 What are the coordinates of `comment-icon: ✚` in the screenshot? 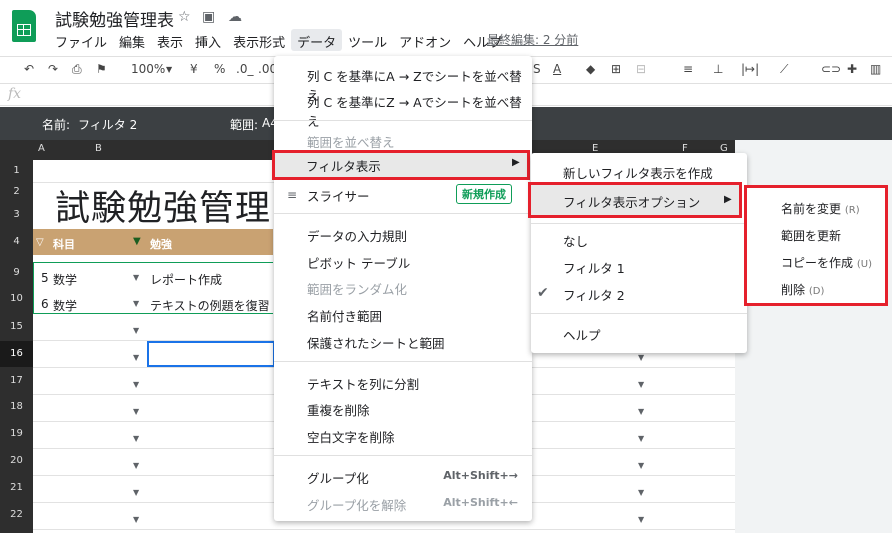 It's located at (852, 69).